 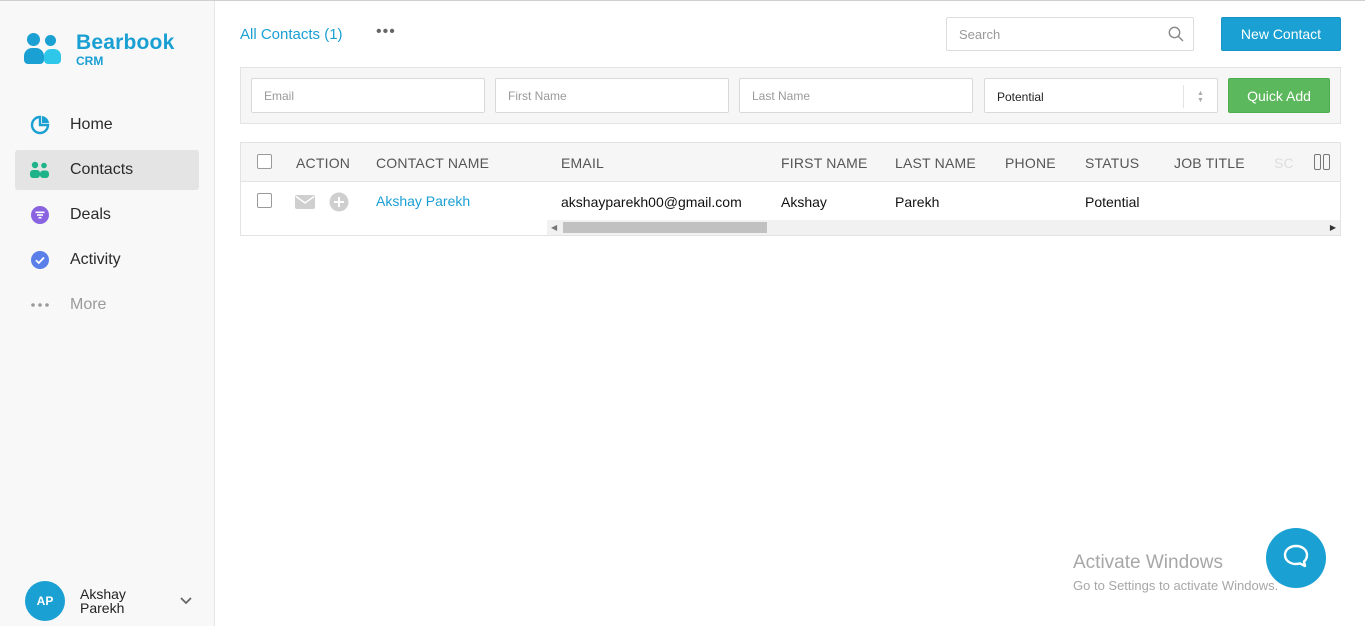 I want to click on sidebar-item-activity: Activity, so click(x=107, y=260).